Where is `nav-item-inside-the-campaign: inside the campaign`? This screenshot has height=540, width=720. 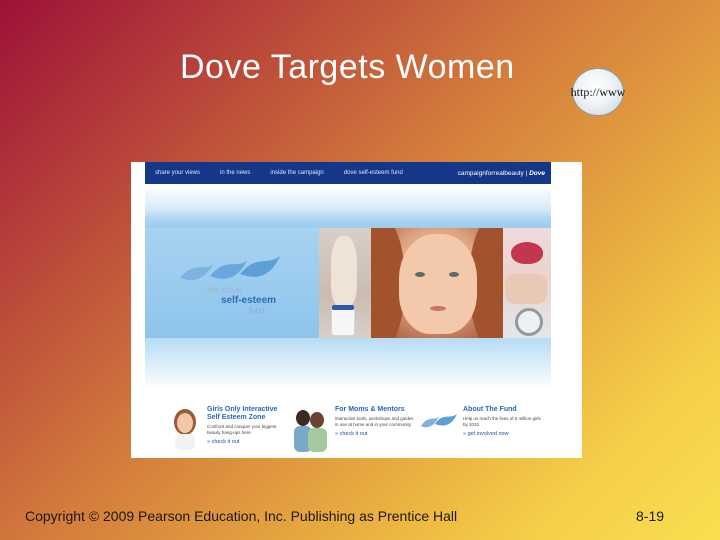 nav-item-inside-the-campaign: inside the campaign is located at coordinates (296, 173).